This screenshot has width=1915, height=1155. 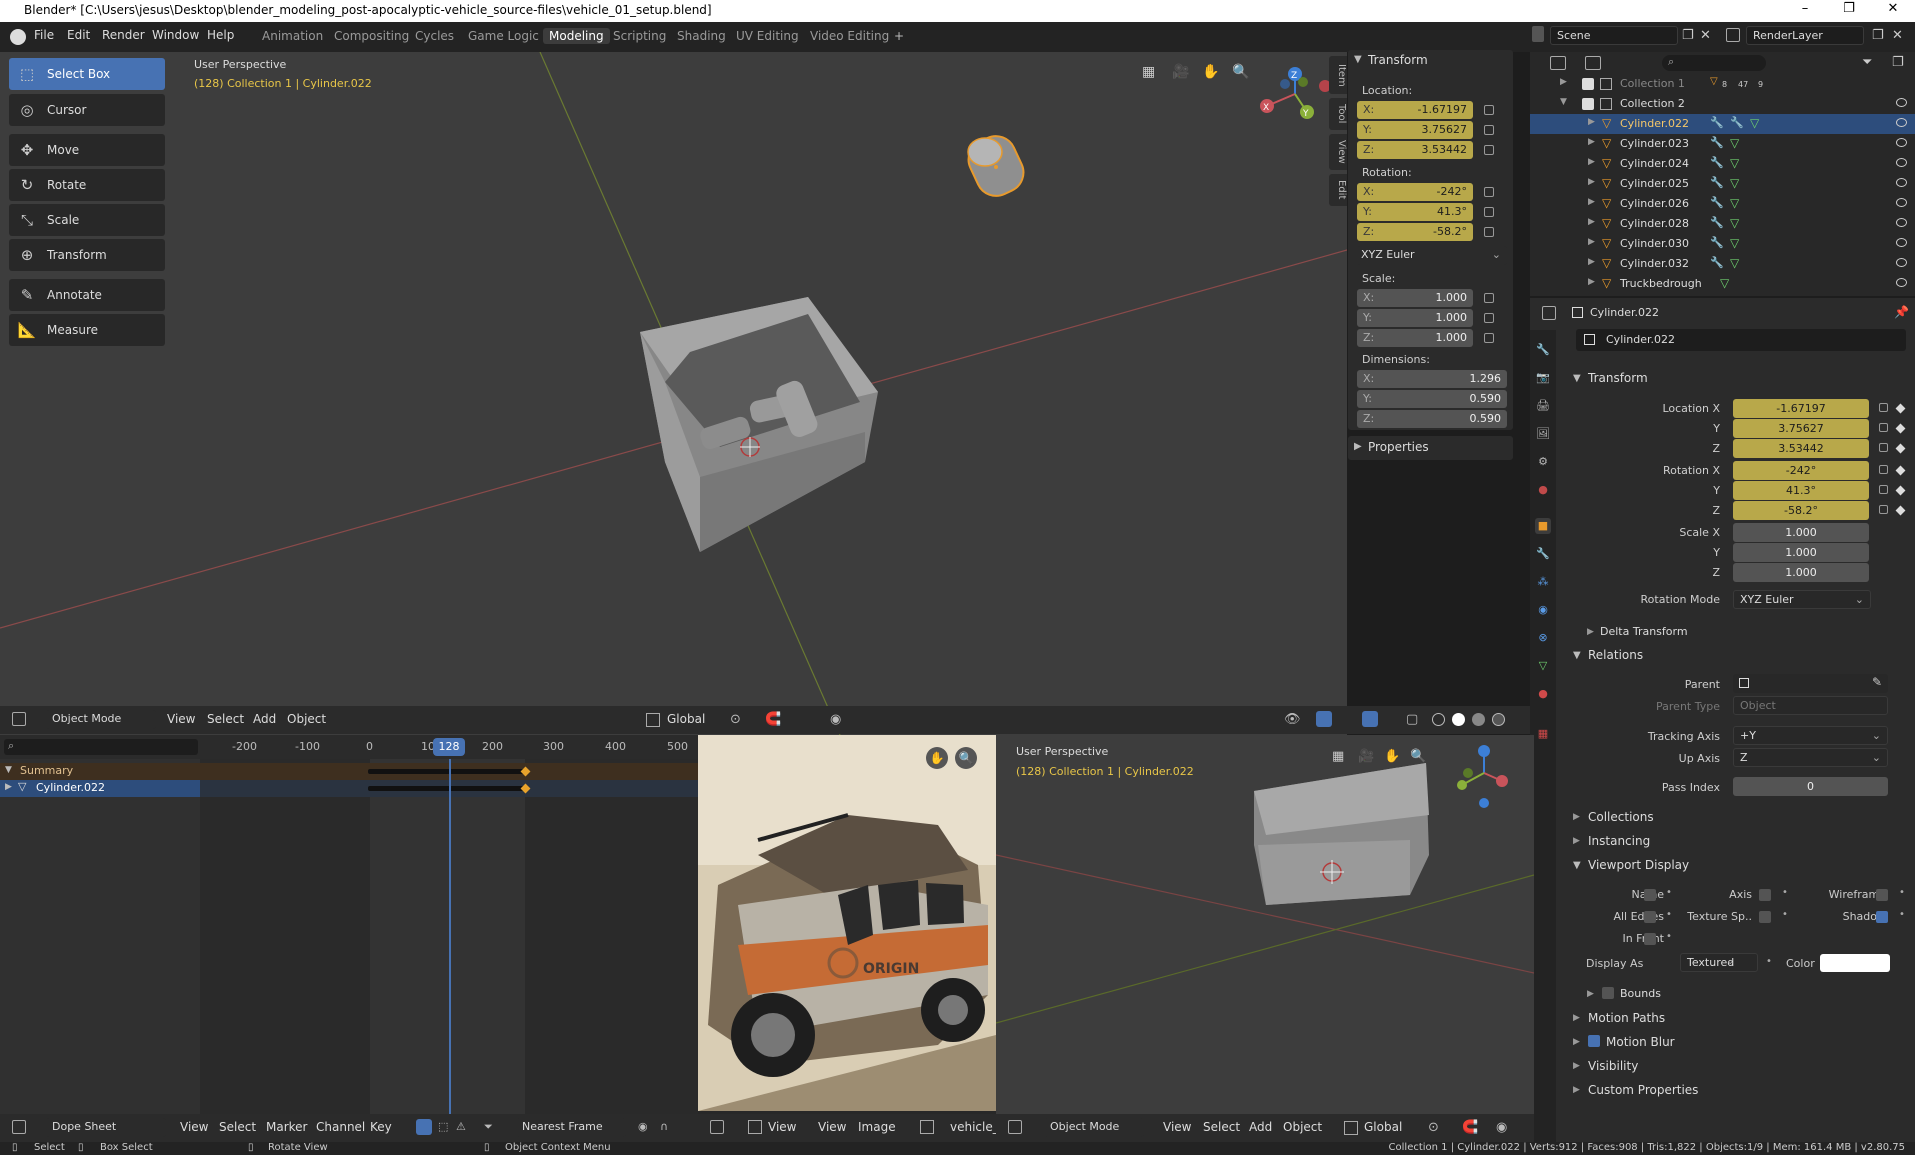 What do you see at coordinates (1338, 75) in the screenshot?
I see `npanel-tab-item: Item` at bounding box center [1338, 75].